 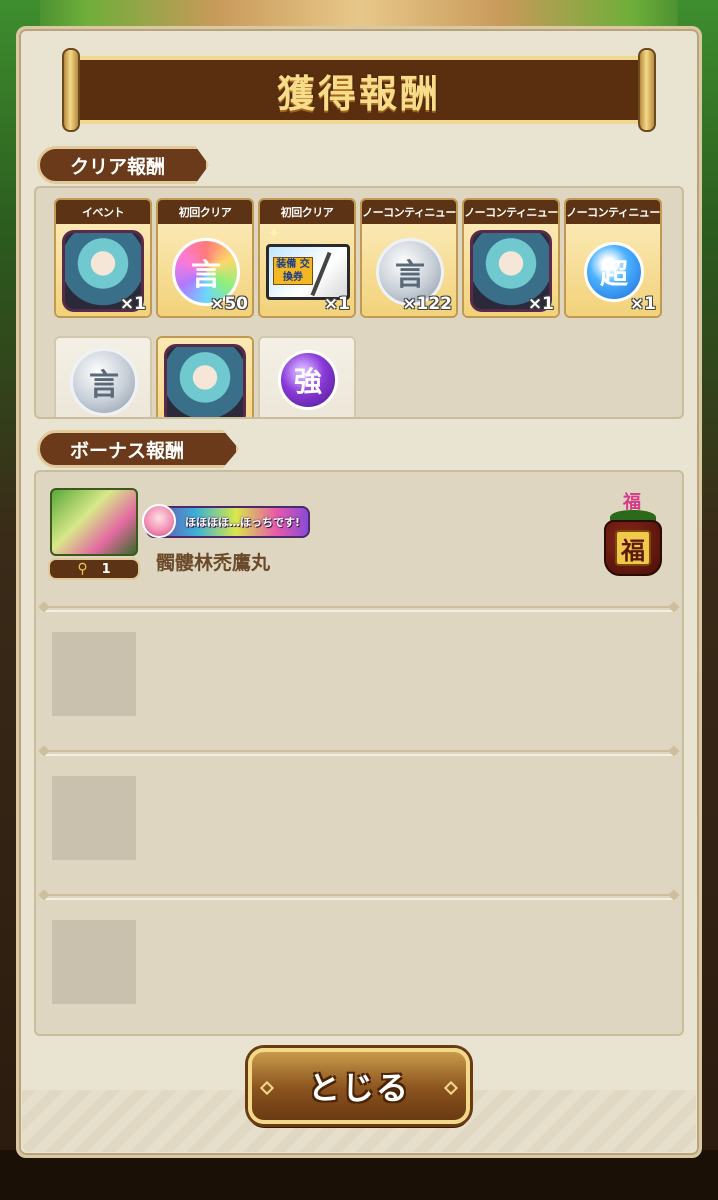 What do you see at coordinates (205, 258) in the screenshot?
I see `reward-item: 初回クリア 言 ×50` at bounding box center [205, 258].